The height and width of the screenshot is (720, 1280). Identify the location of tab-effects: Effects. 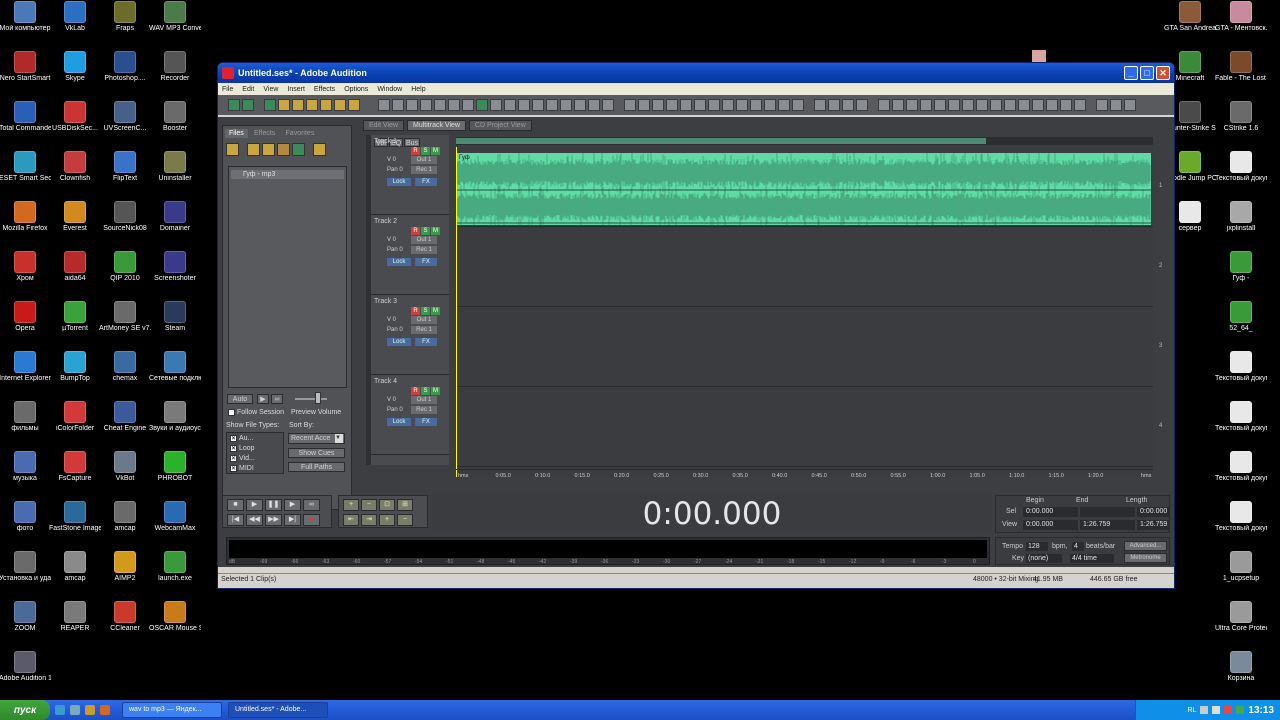
(264, 133).